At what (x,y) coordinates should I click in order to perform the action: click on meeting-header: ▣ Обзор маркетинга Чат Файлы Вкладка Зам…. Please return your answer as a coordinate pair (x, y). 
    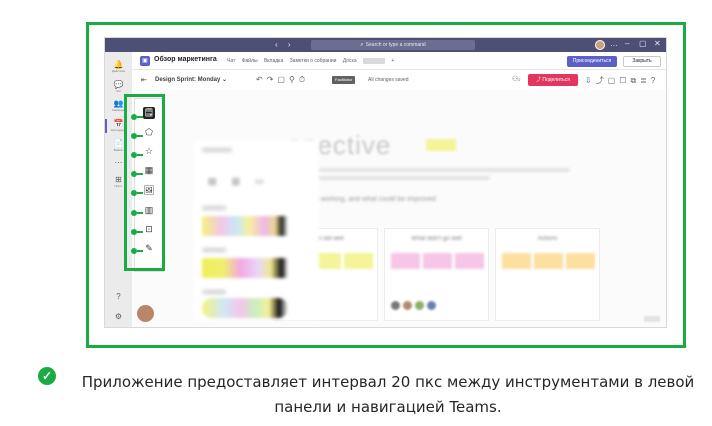
    Looking at the image, I should click on (399, 61).